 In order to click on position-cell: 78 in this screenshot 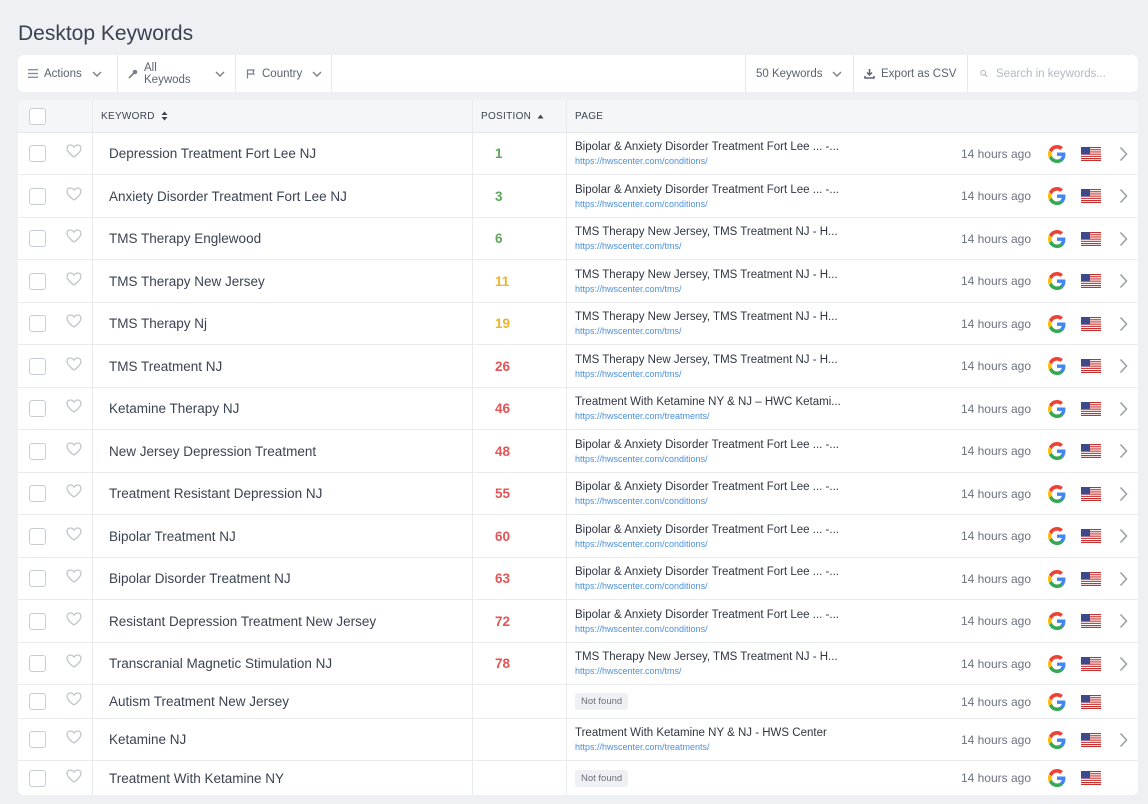, I will do `click(519, 663)`.